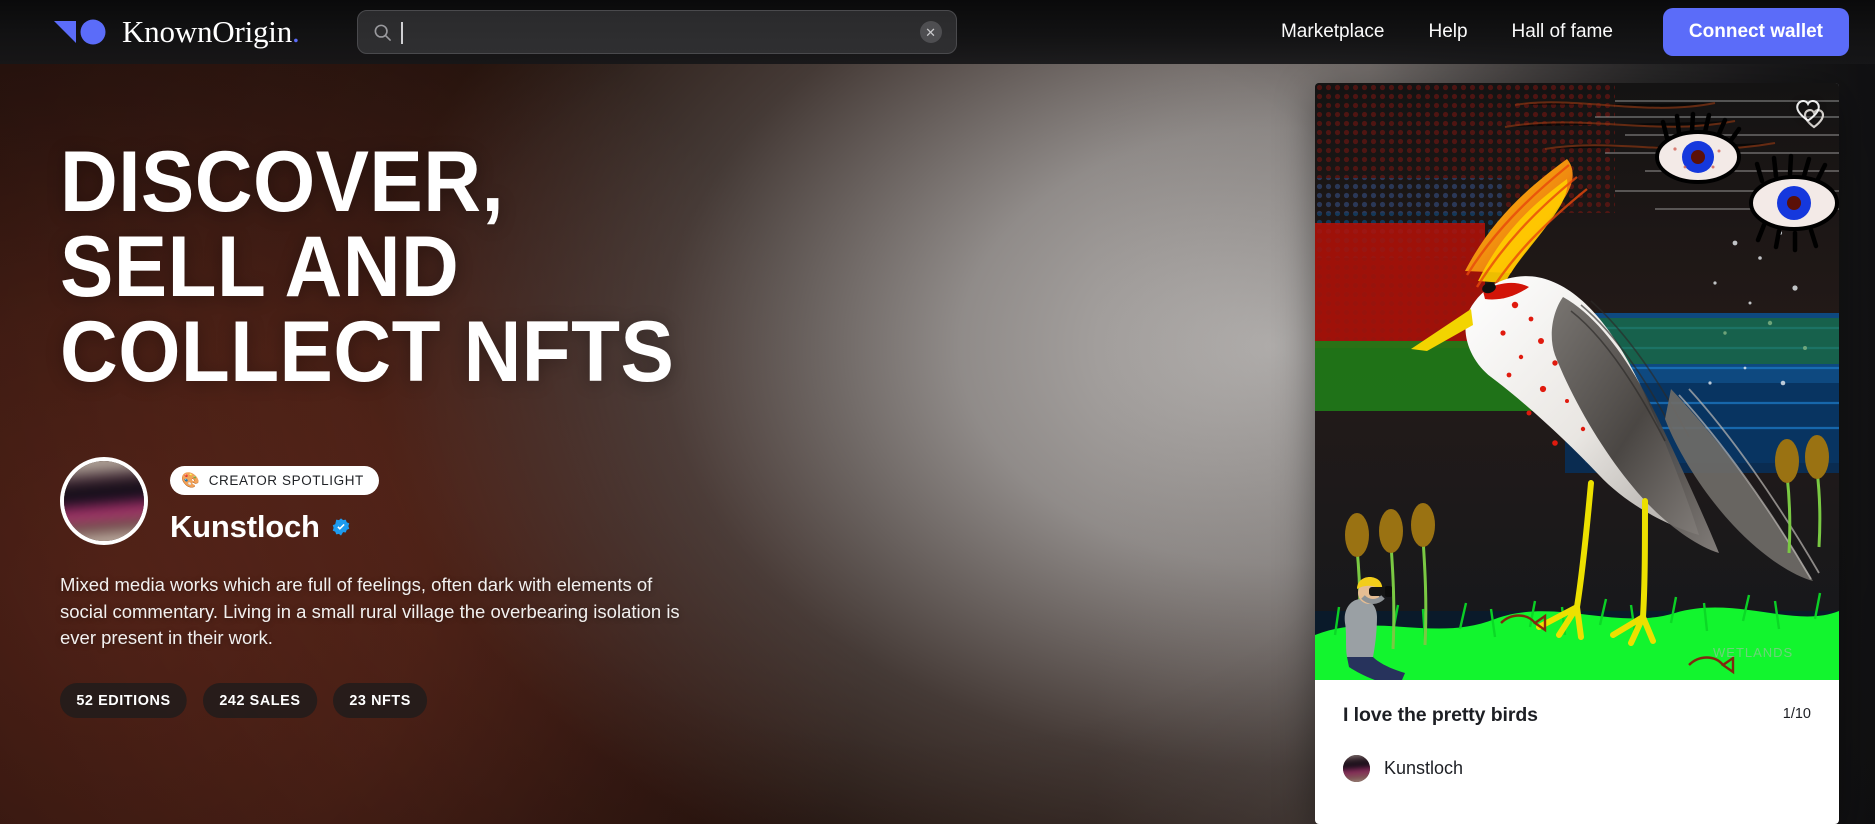  Describe the element at coordinates (1577, 768) in the screenshot. I see `nft-artist-row: Kunstloch` at that location.